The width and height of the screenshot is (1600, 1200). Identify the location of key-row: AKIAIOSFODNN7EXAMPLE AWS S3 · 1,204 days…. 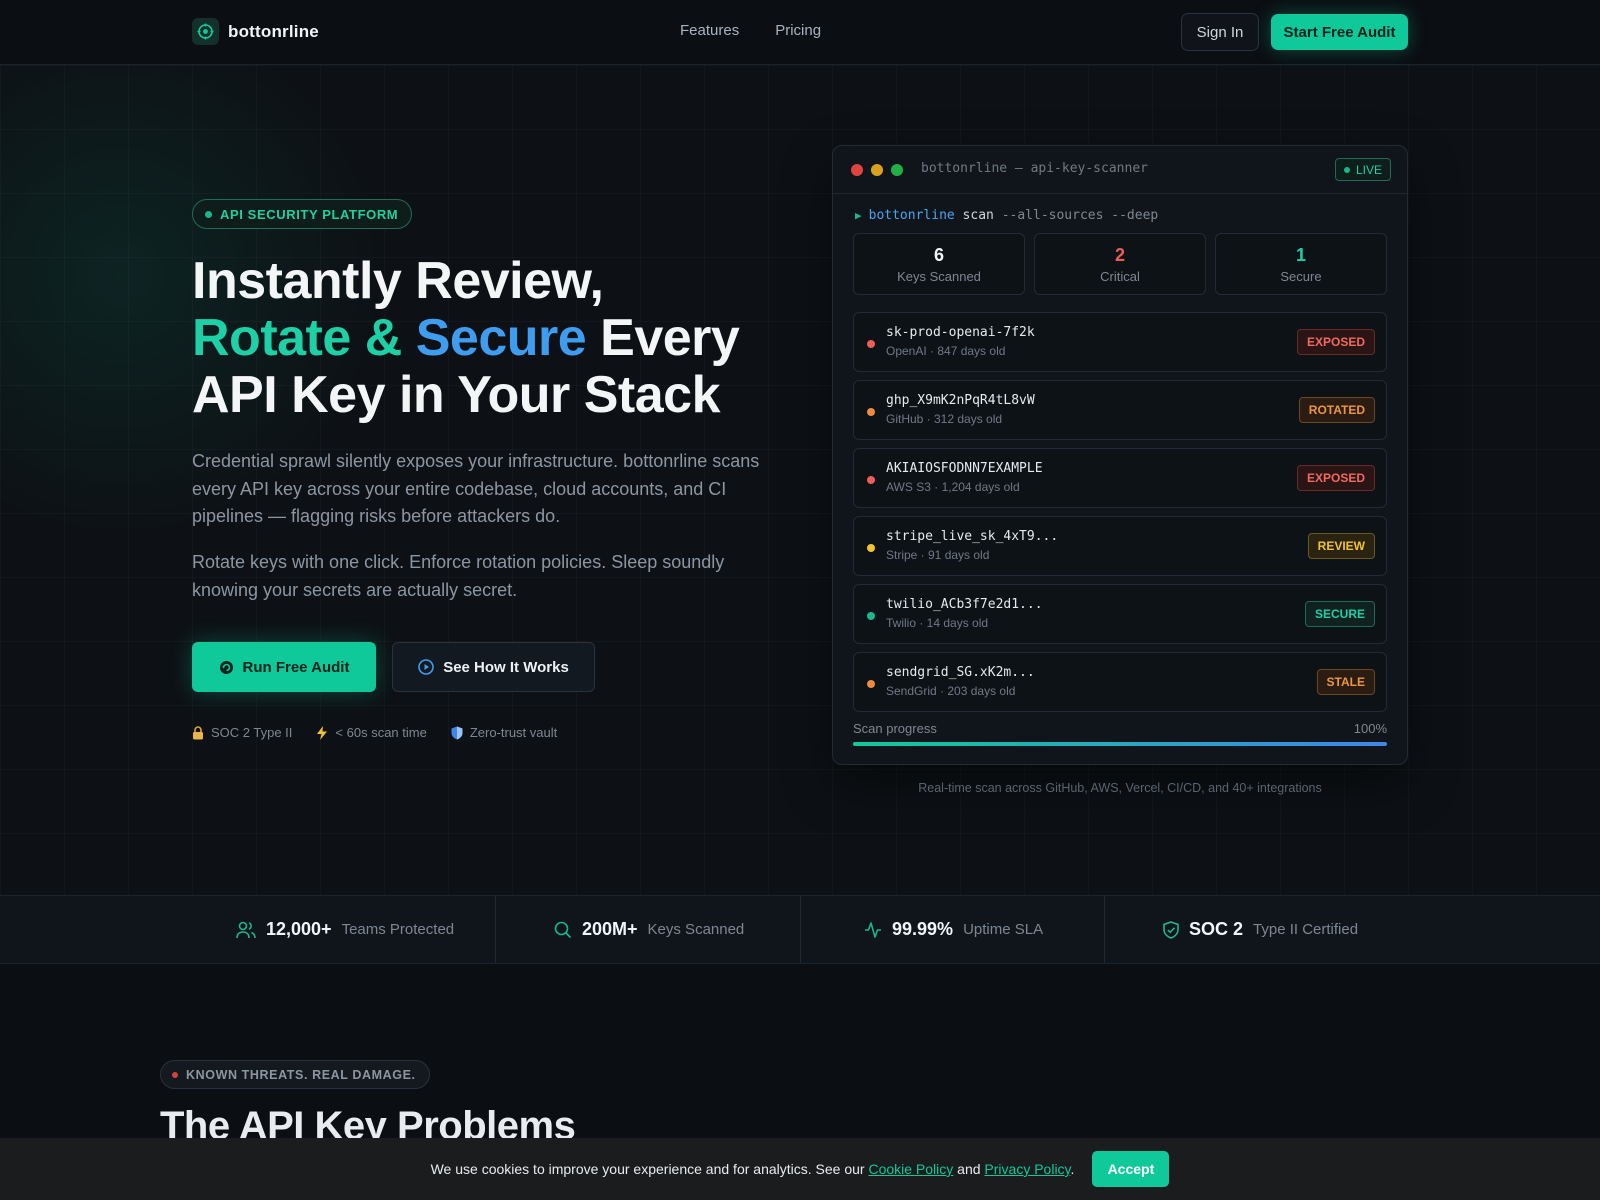
(1120, 478).